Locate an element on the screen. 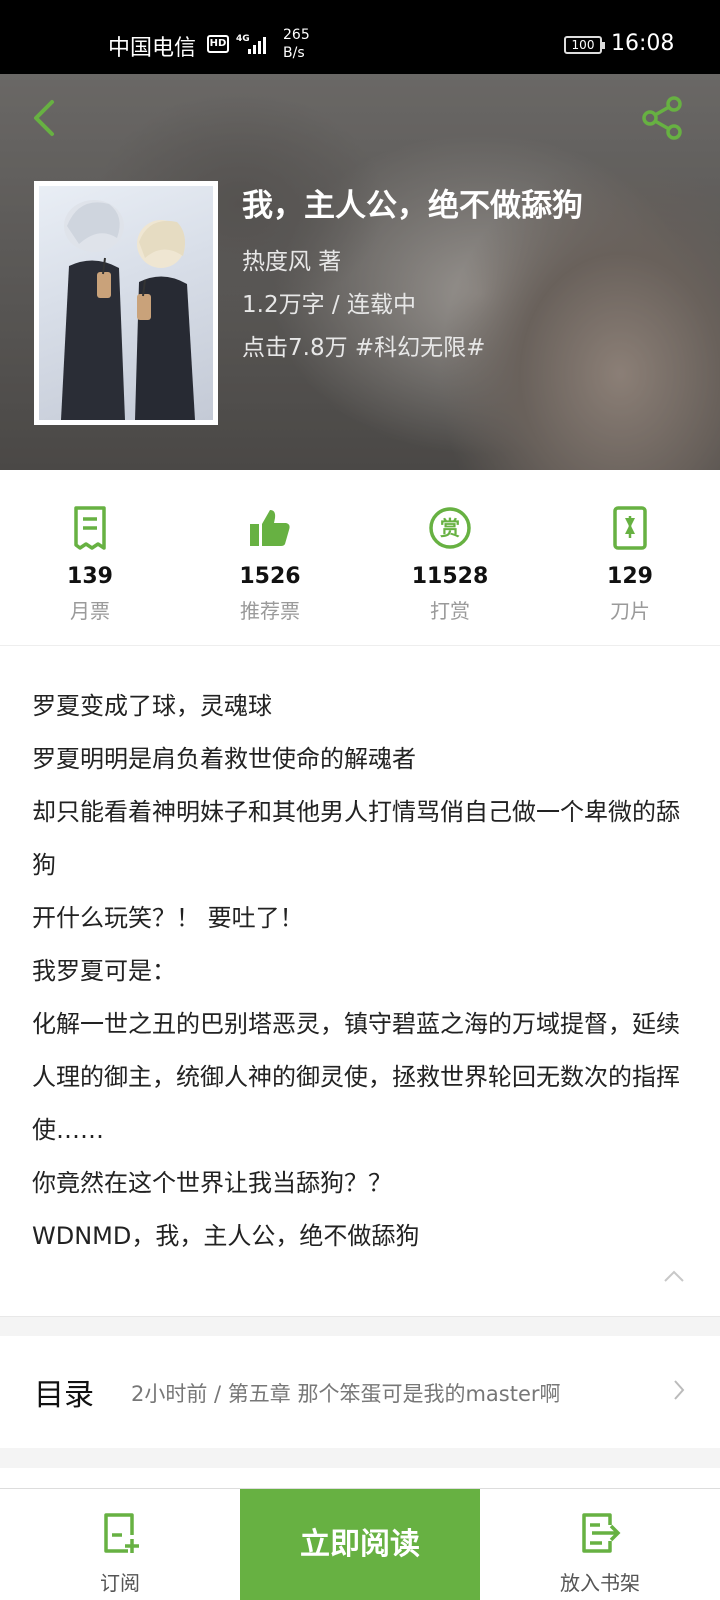  synopsis-line: 罗夏明明是肩负着救世使命的解魂者 is located at coordinates (224, 759).